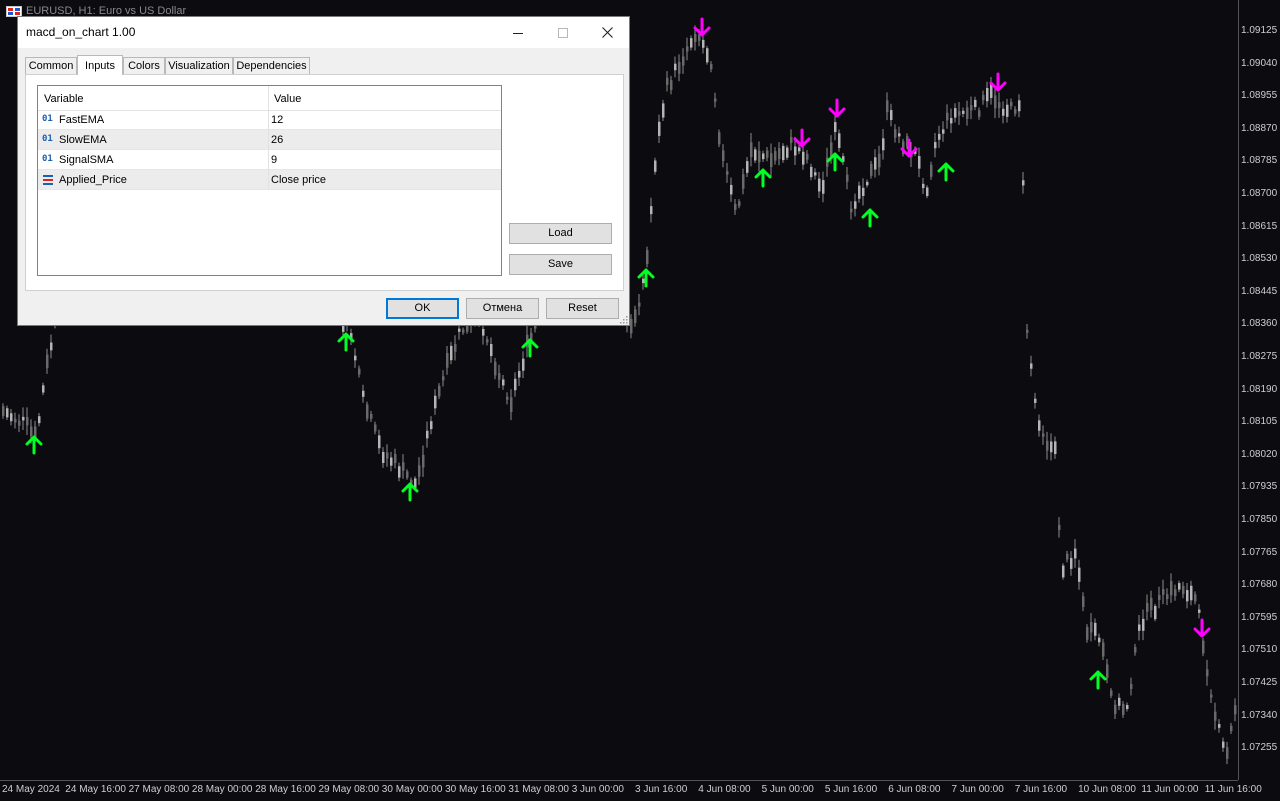  Describe the element at coordinates (422, 308) in the screenshot. I see `ok-button: OK` at that location.